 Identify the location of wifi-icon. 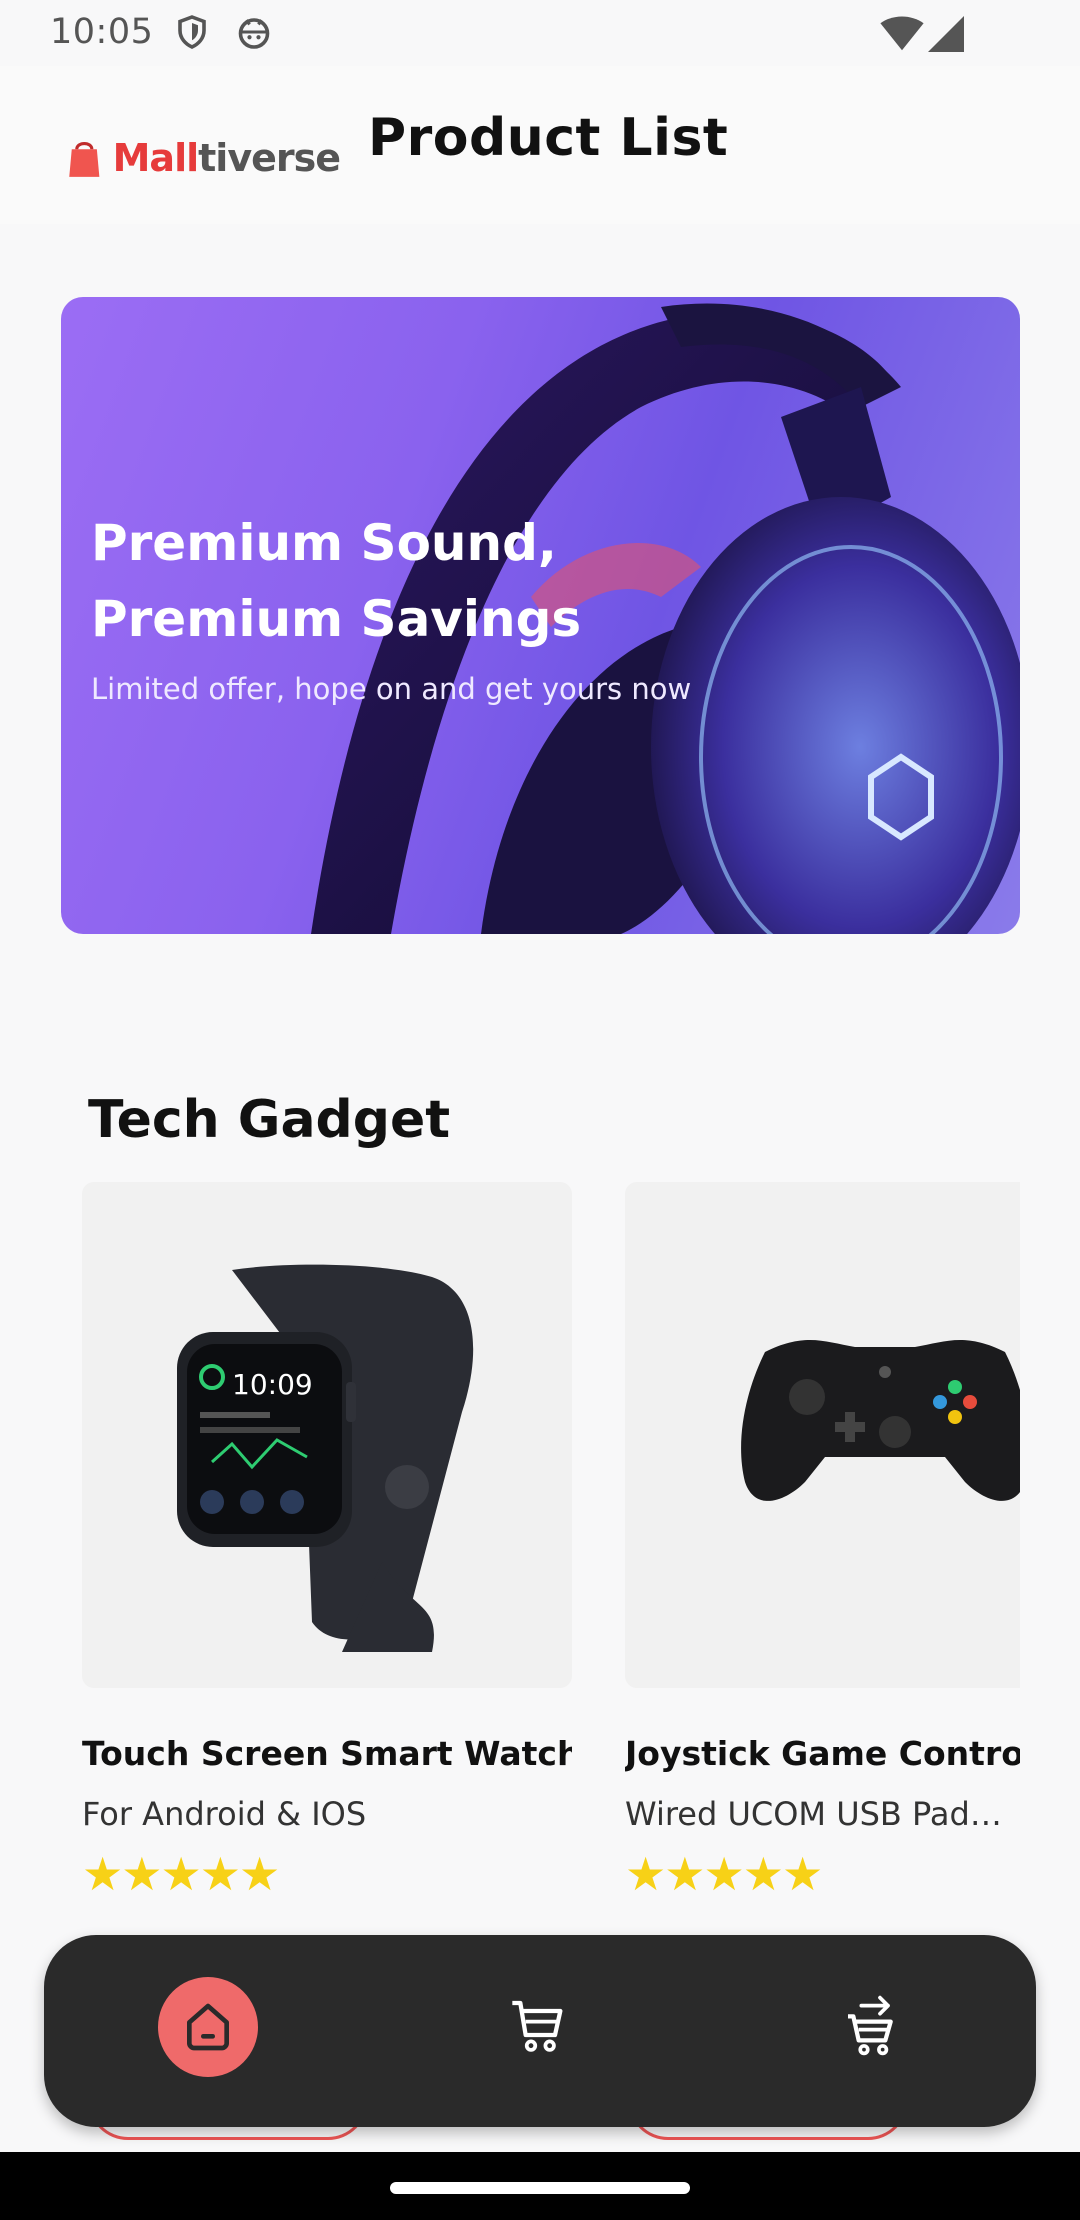
(902, 33).